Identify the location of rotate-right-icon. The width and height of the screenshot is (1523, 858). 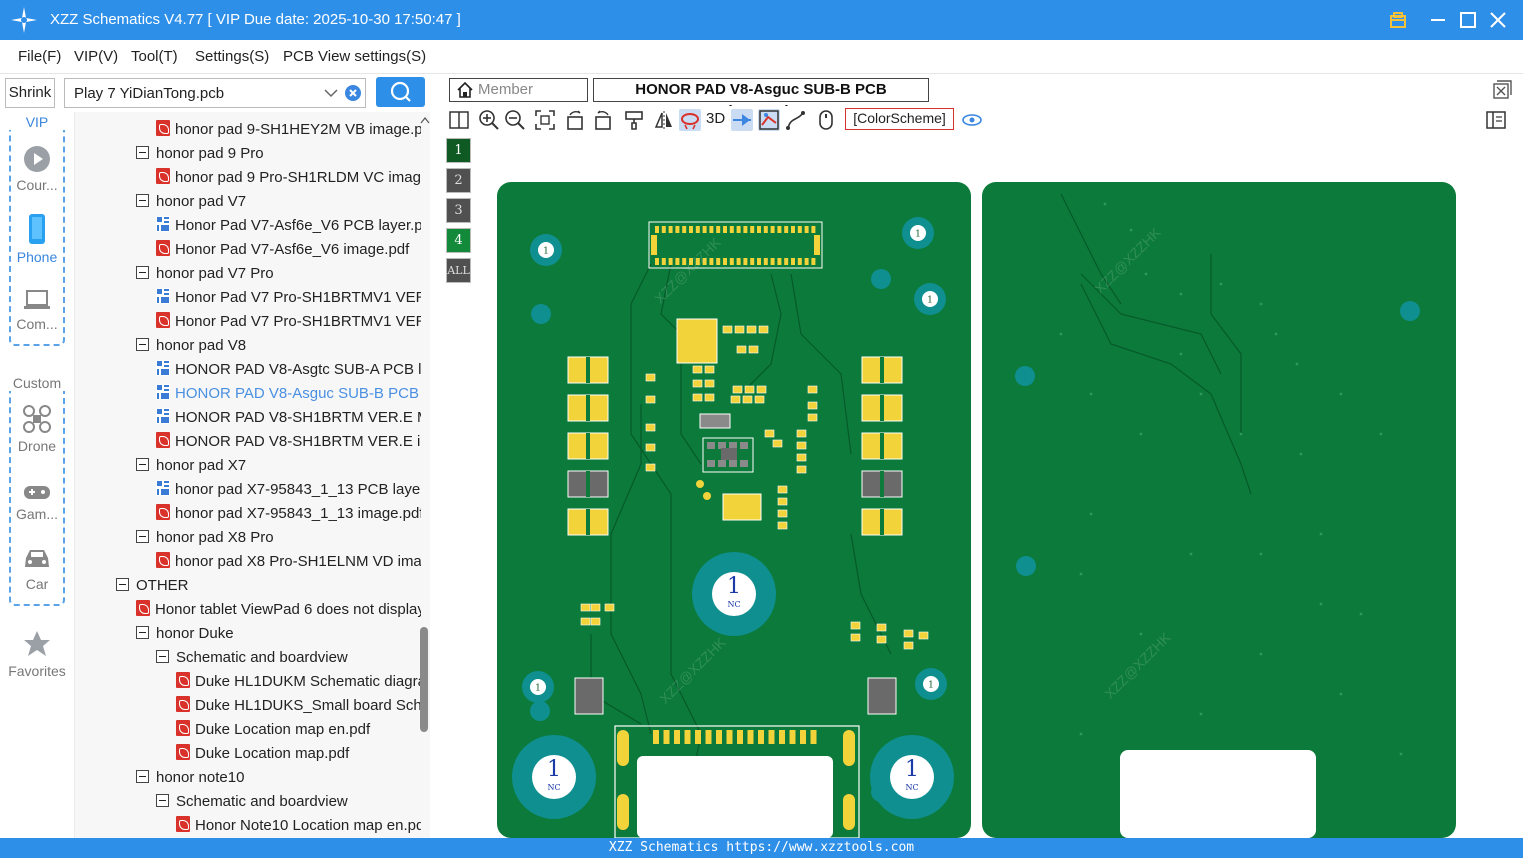
(603, 120).